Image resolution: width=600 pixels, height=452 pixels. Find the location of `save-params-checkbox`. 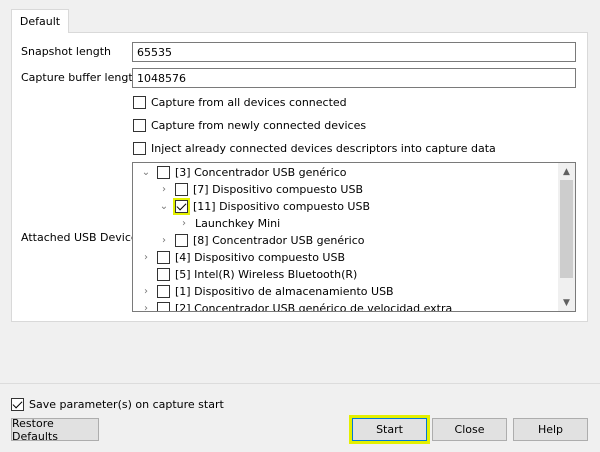

save-params-checkbox is located at coordinates (17, 404).